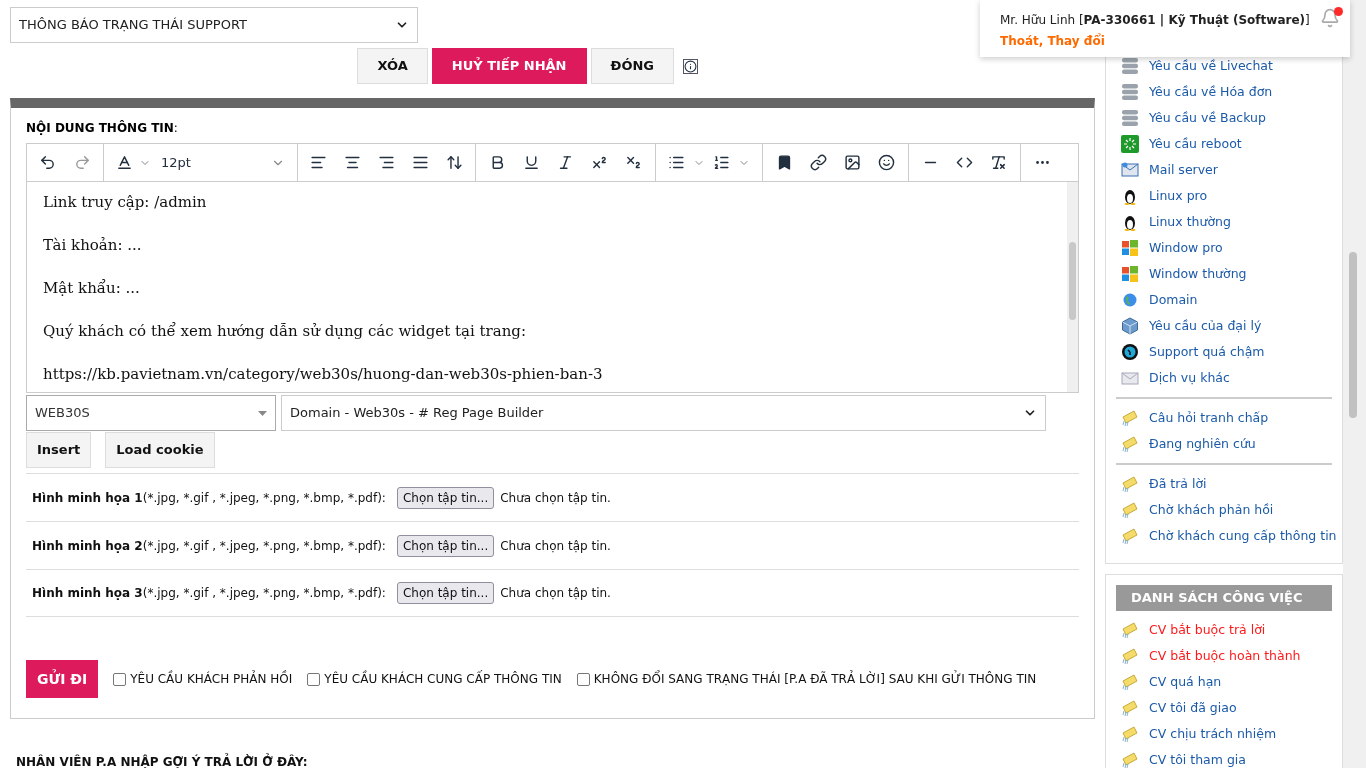 The width and height of the screenshot is (1366, 768). Describe the element at coordinates (1195, 144) in the screenshot. I see `sidebar-link: Yêu cầu reboot` at that location.